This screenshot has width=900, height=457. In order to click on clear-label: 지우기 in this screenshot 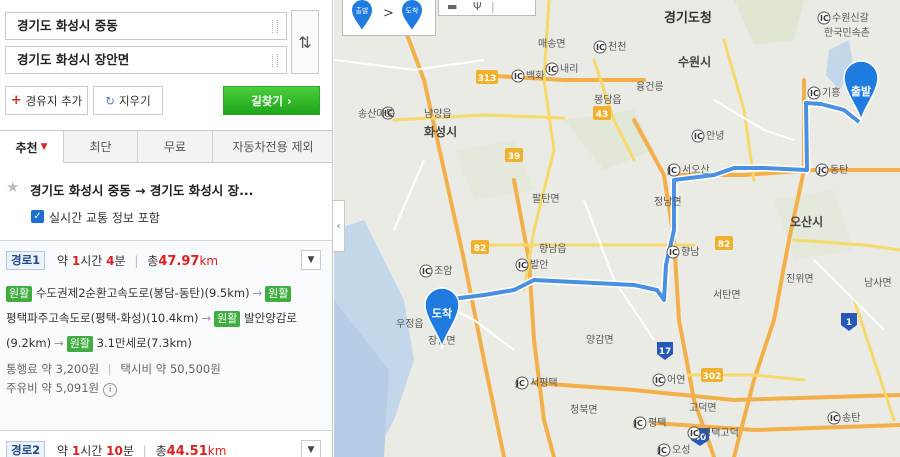, I will do `click(134, 100)`.